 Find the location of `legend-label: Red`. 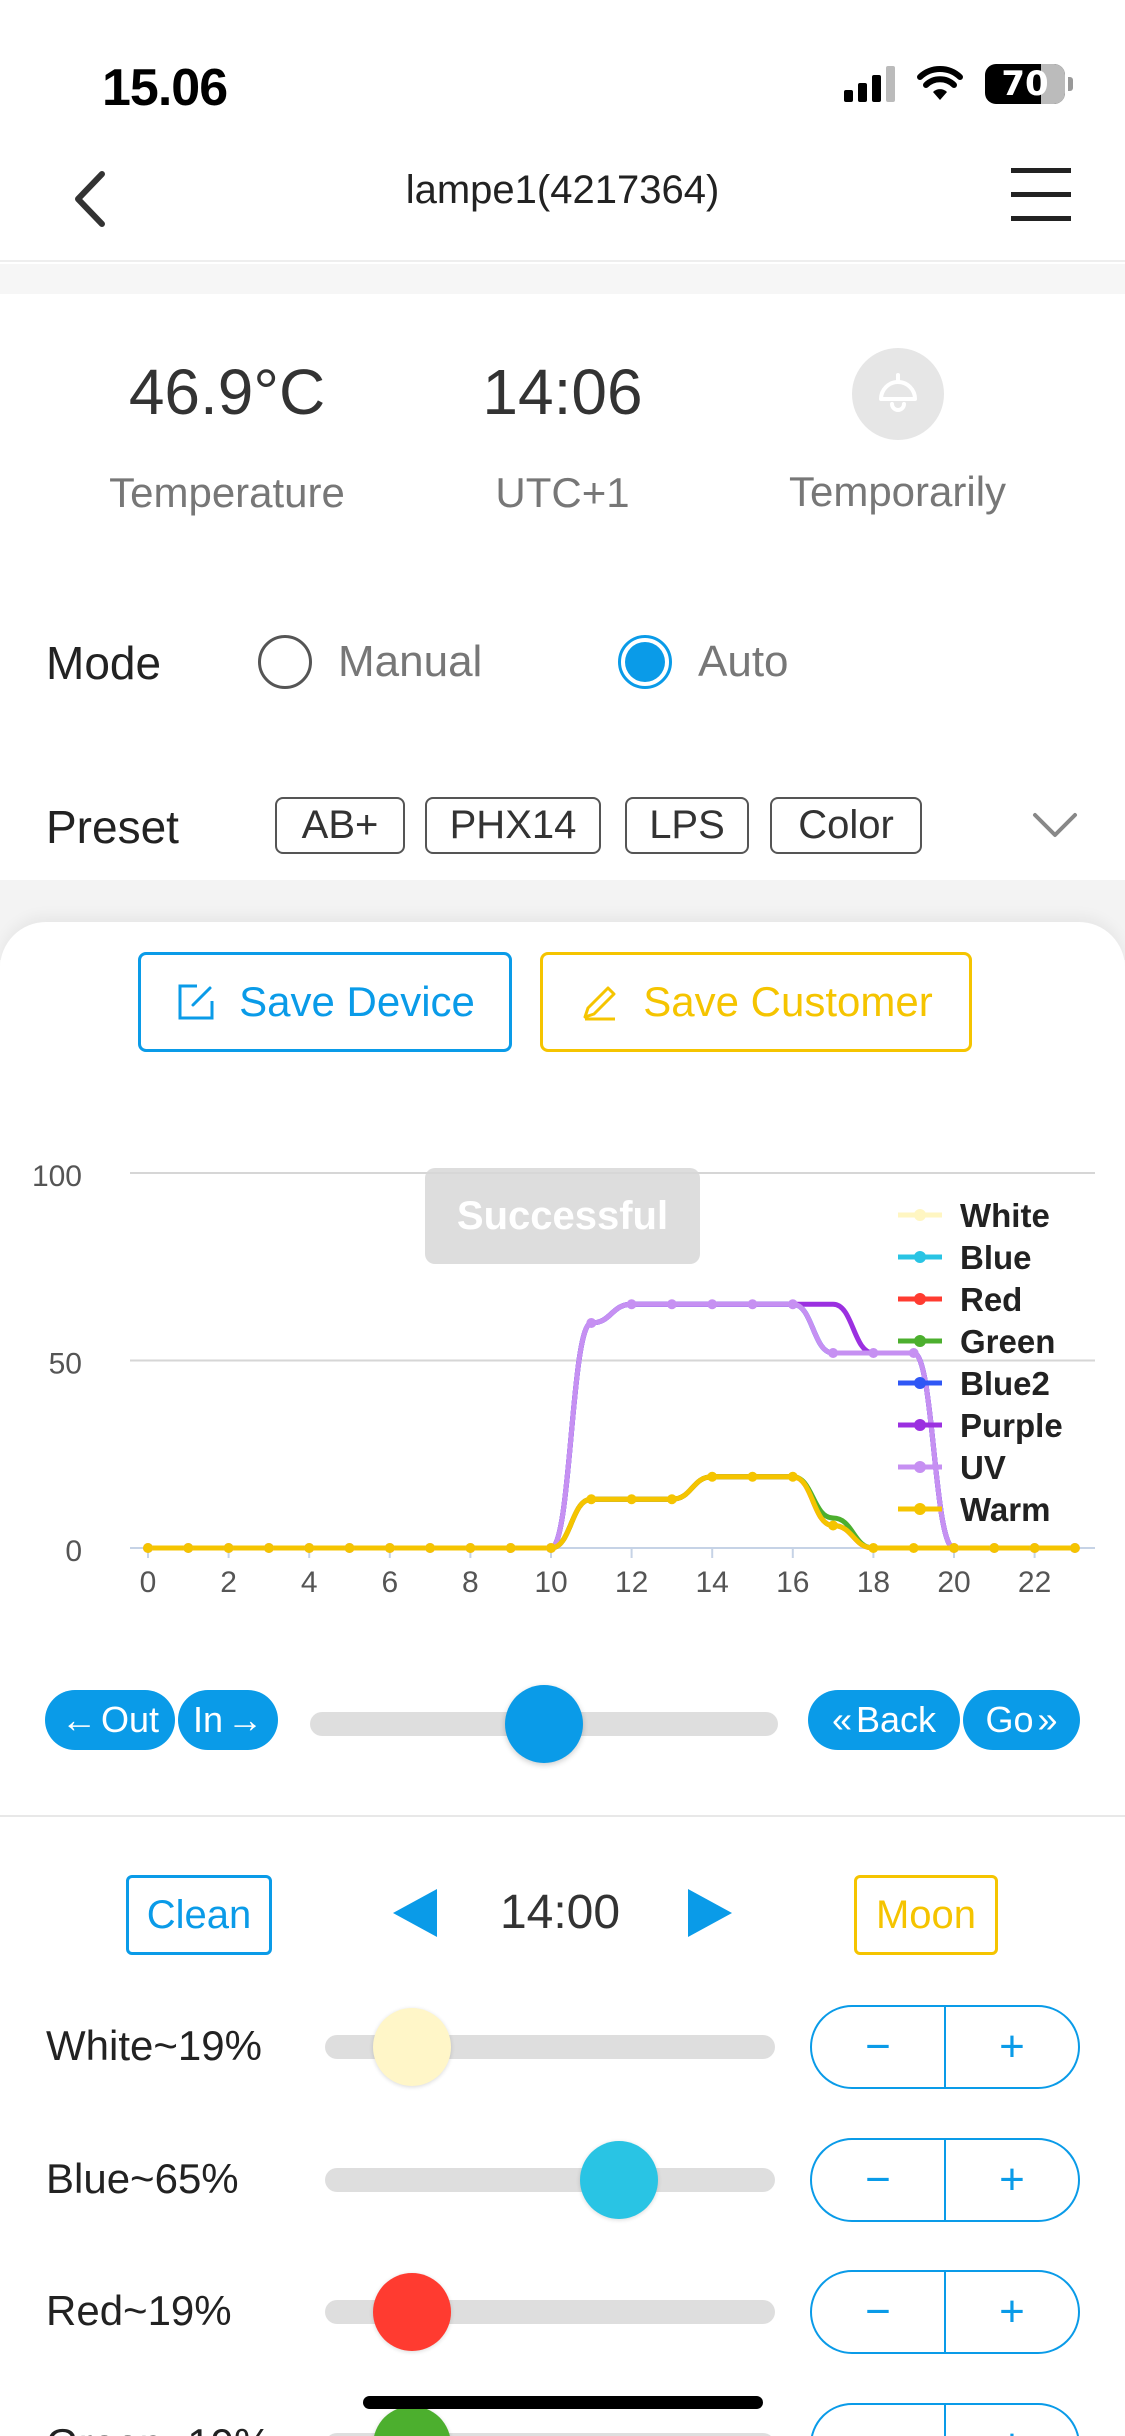

legend-label: Red is located at coordinates (991, 1299).